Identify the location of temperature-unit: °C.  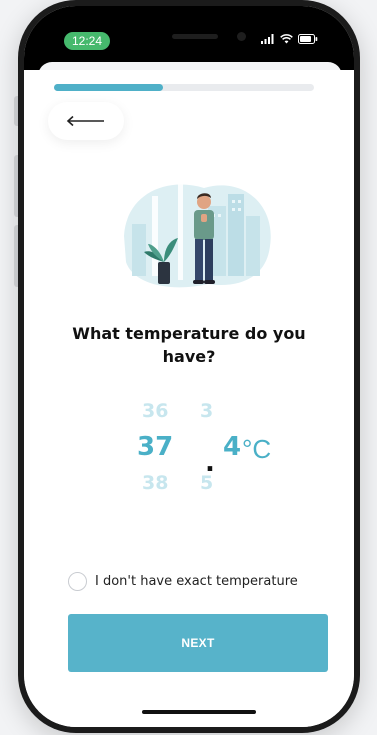
(257, 449).